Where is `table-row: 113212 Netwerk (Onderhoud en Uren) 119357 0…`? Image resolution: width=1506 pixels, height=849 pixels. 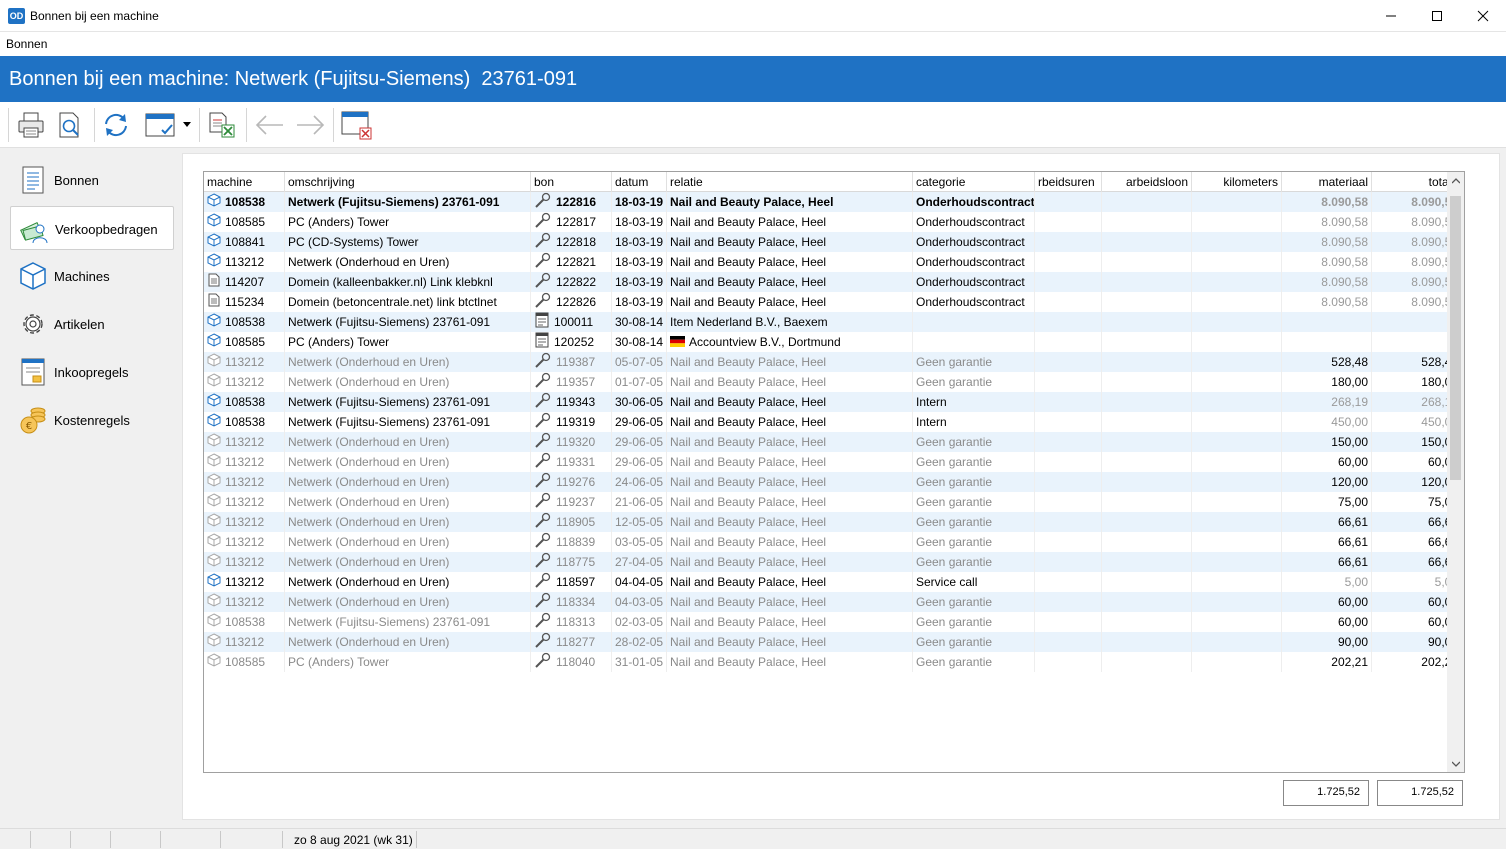
table-row: 113212 Netwerk (Onderhoud en Uren) 119357 0… is located at coordinates (833, 382).